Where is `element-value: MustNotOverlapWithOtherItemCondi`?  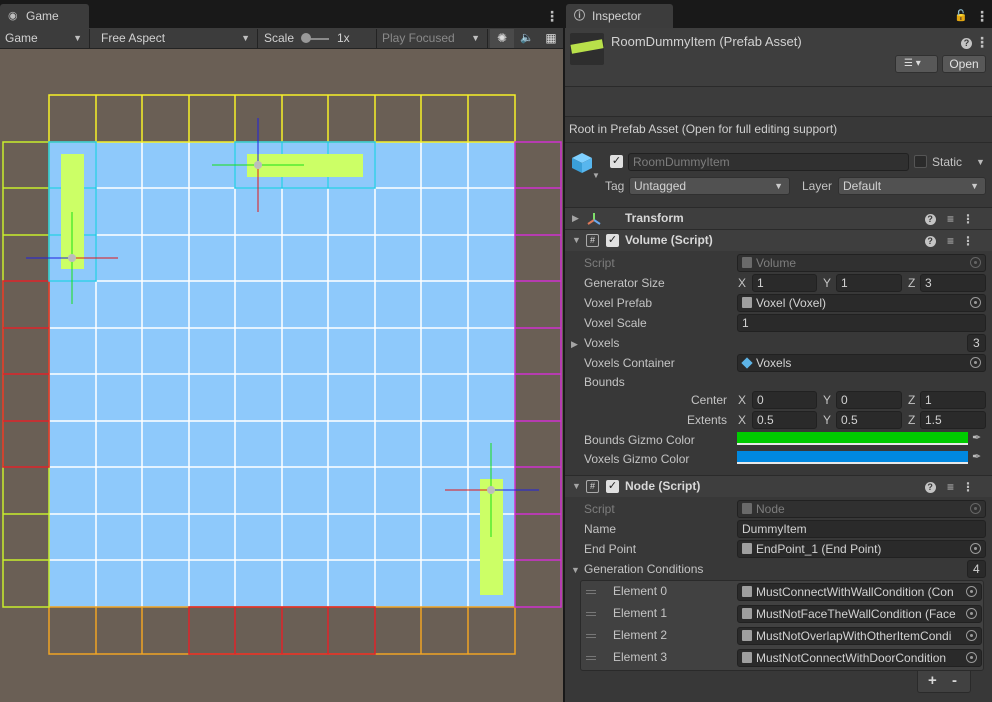
element-value: MustNotOverlapWithOtherItemCondi is located at coordinates (854, 636).